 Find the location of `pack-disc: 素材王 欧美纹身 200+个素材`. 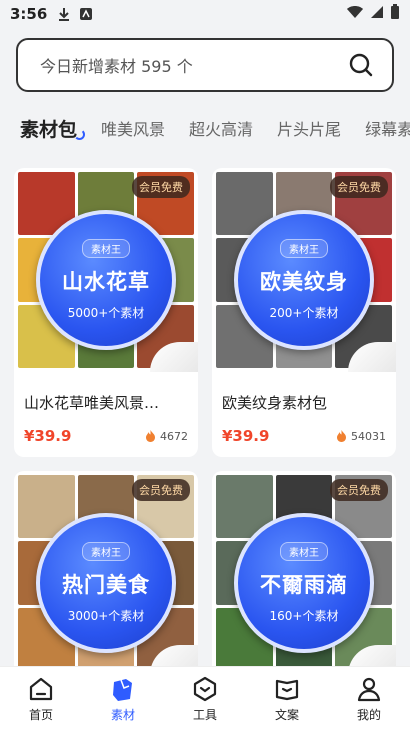

pack-disc: 素材王 欧美纹身 200+个素材 is located at coordinates (304, 280).